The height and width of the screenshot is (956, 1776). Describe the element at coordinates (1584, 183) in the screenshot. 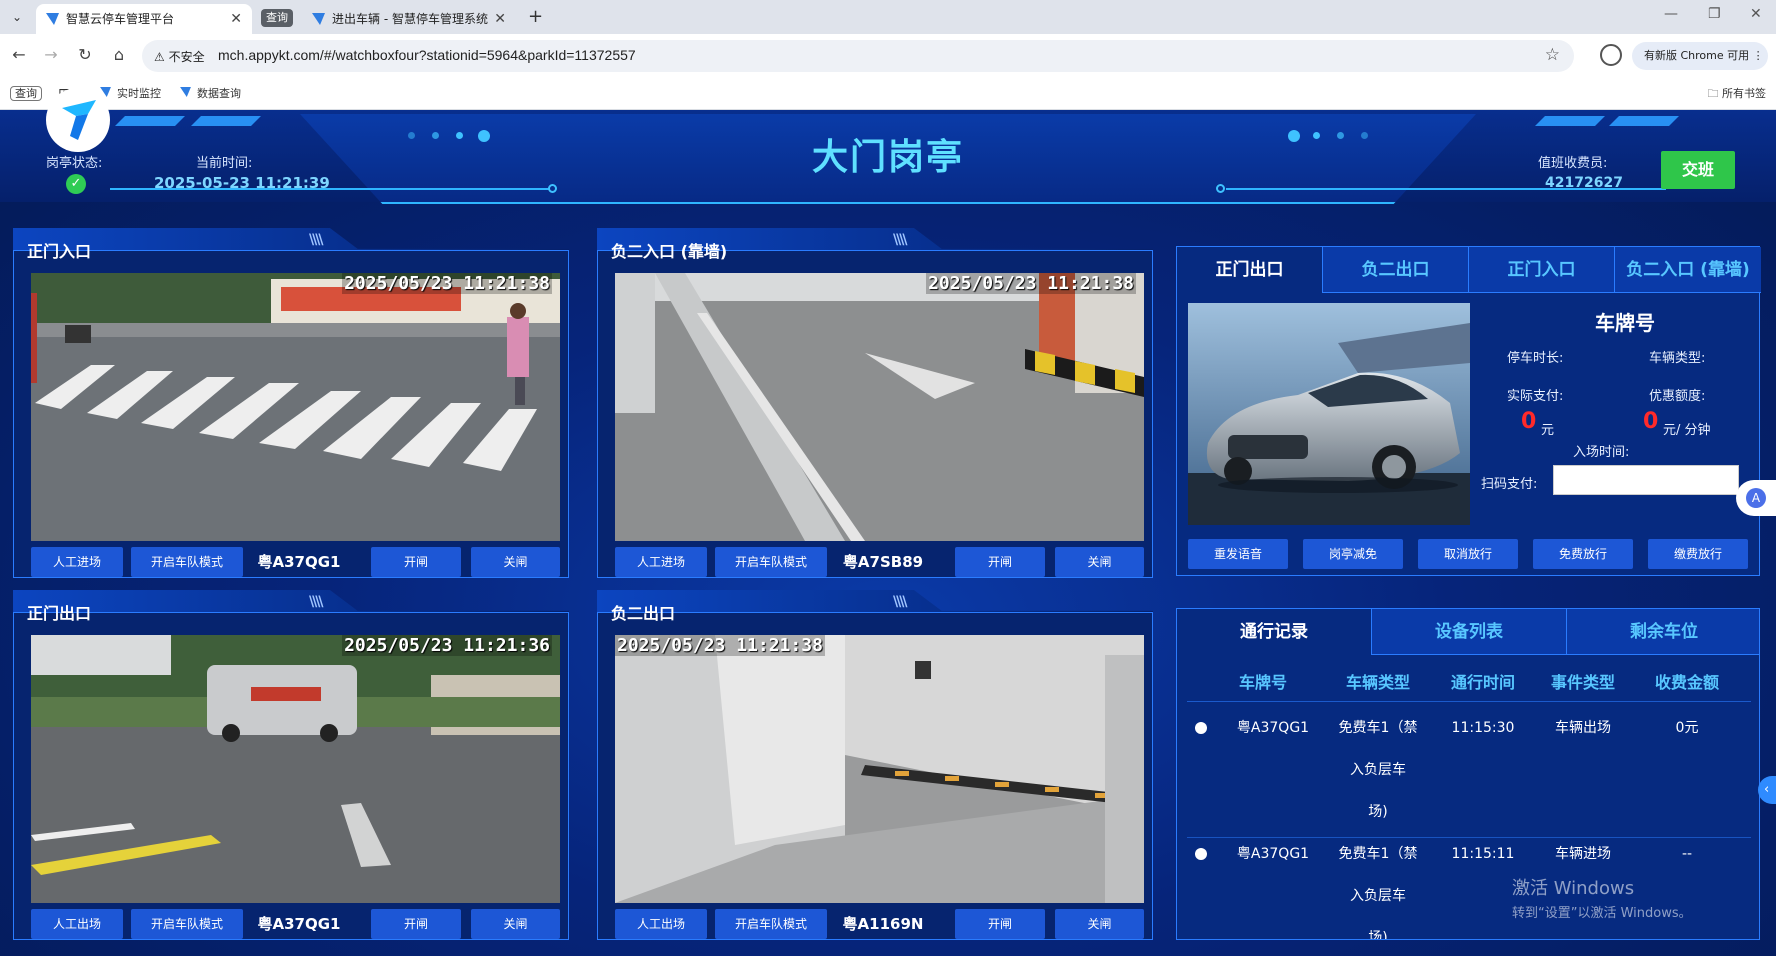

I see `cashier-id: 42172627` at that location.